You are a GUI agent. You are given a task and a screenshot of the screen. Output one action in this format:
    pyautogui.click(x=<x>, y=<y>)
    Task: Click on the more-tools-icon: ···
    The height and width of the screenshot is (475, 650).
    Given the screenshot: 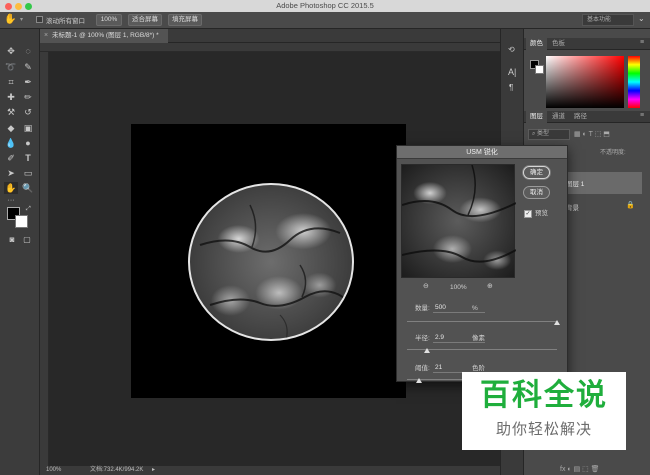 What is the action you would take?
    pyautogui.click(x=11, y=201)
    